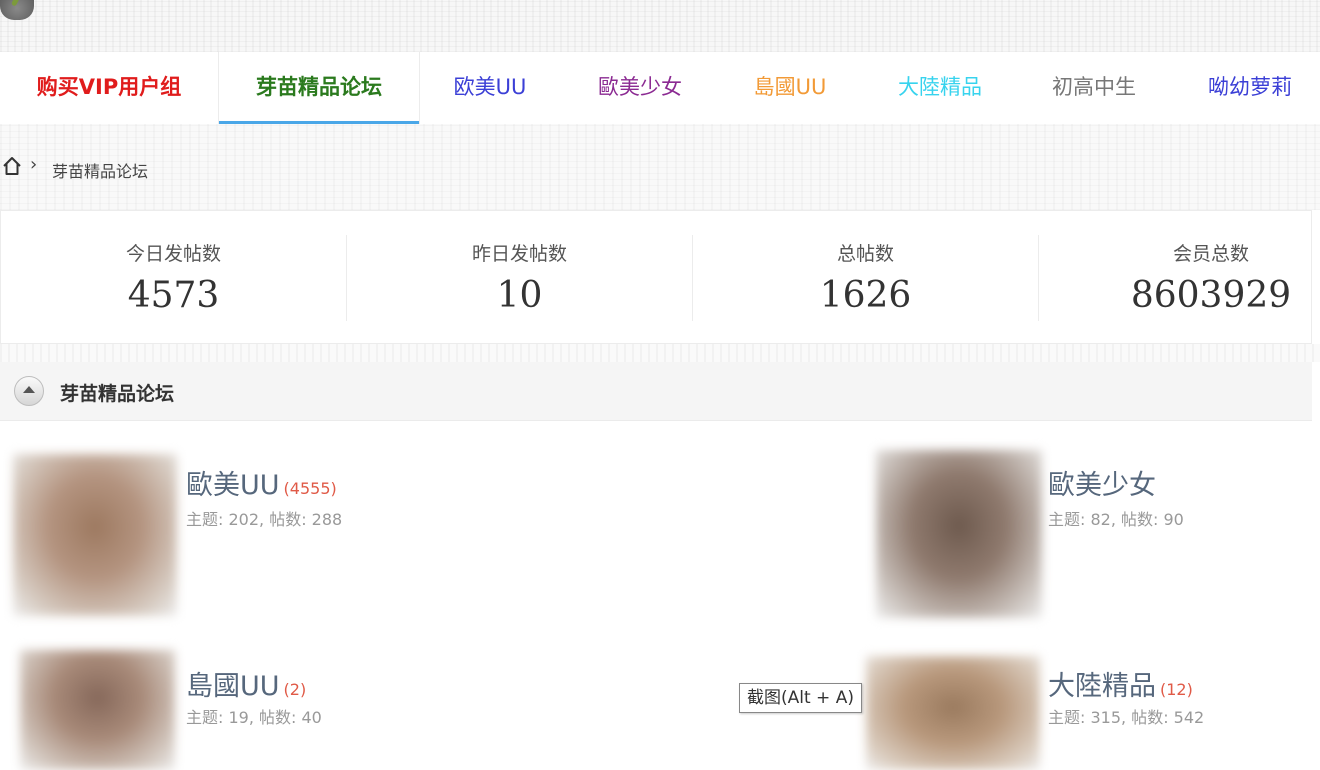  I want to click on nav-item-youyou: 呦幼萝莉, so click(1250, 88).